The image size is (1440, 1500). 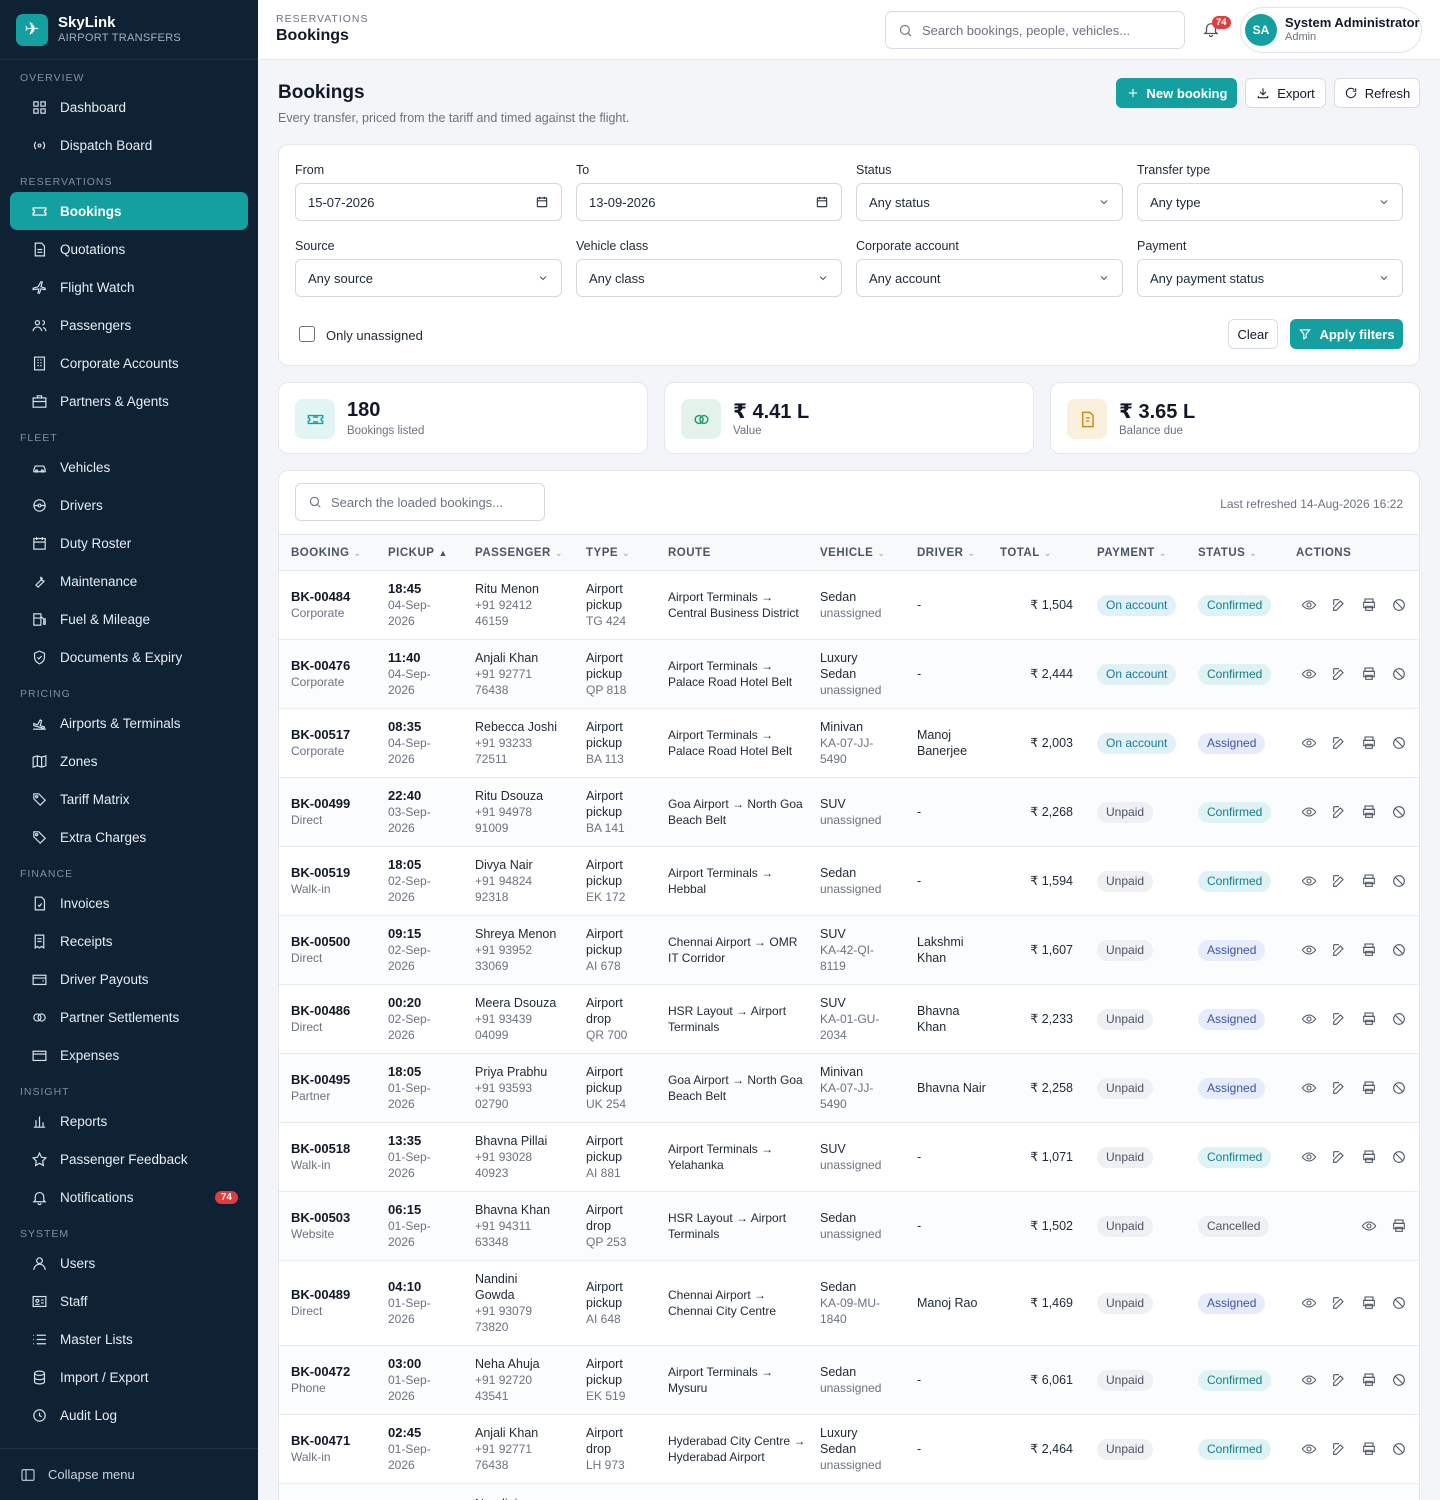 I want to click on col-total: TOTAL ⌄, so click(x=1036, y=553).